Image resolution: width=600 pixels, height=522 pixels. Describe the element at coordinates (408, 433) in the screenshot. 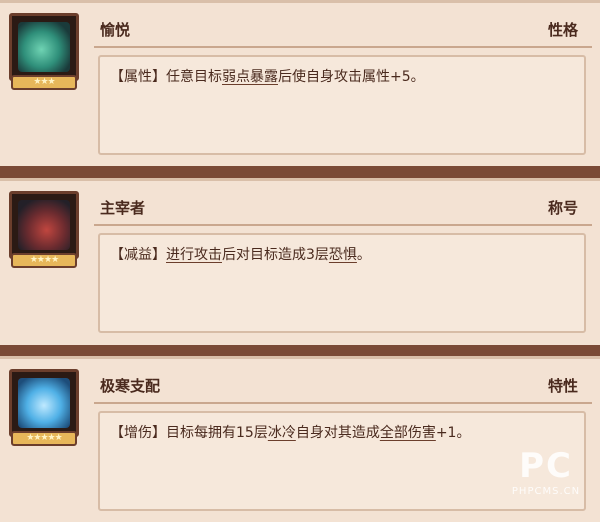

I see `keyword-link: 全部伤害` at that location.